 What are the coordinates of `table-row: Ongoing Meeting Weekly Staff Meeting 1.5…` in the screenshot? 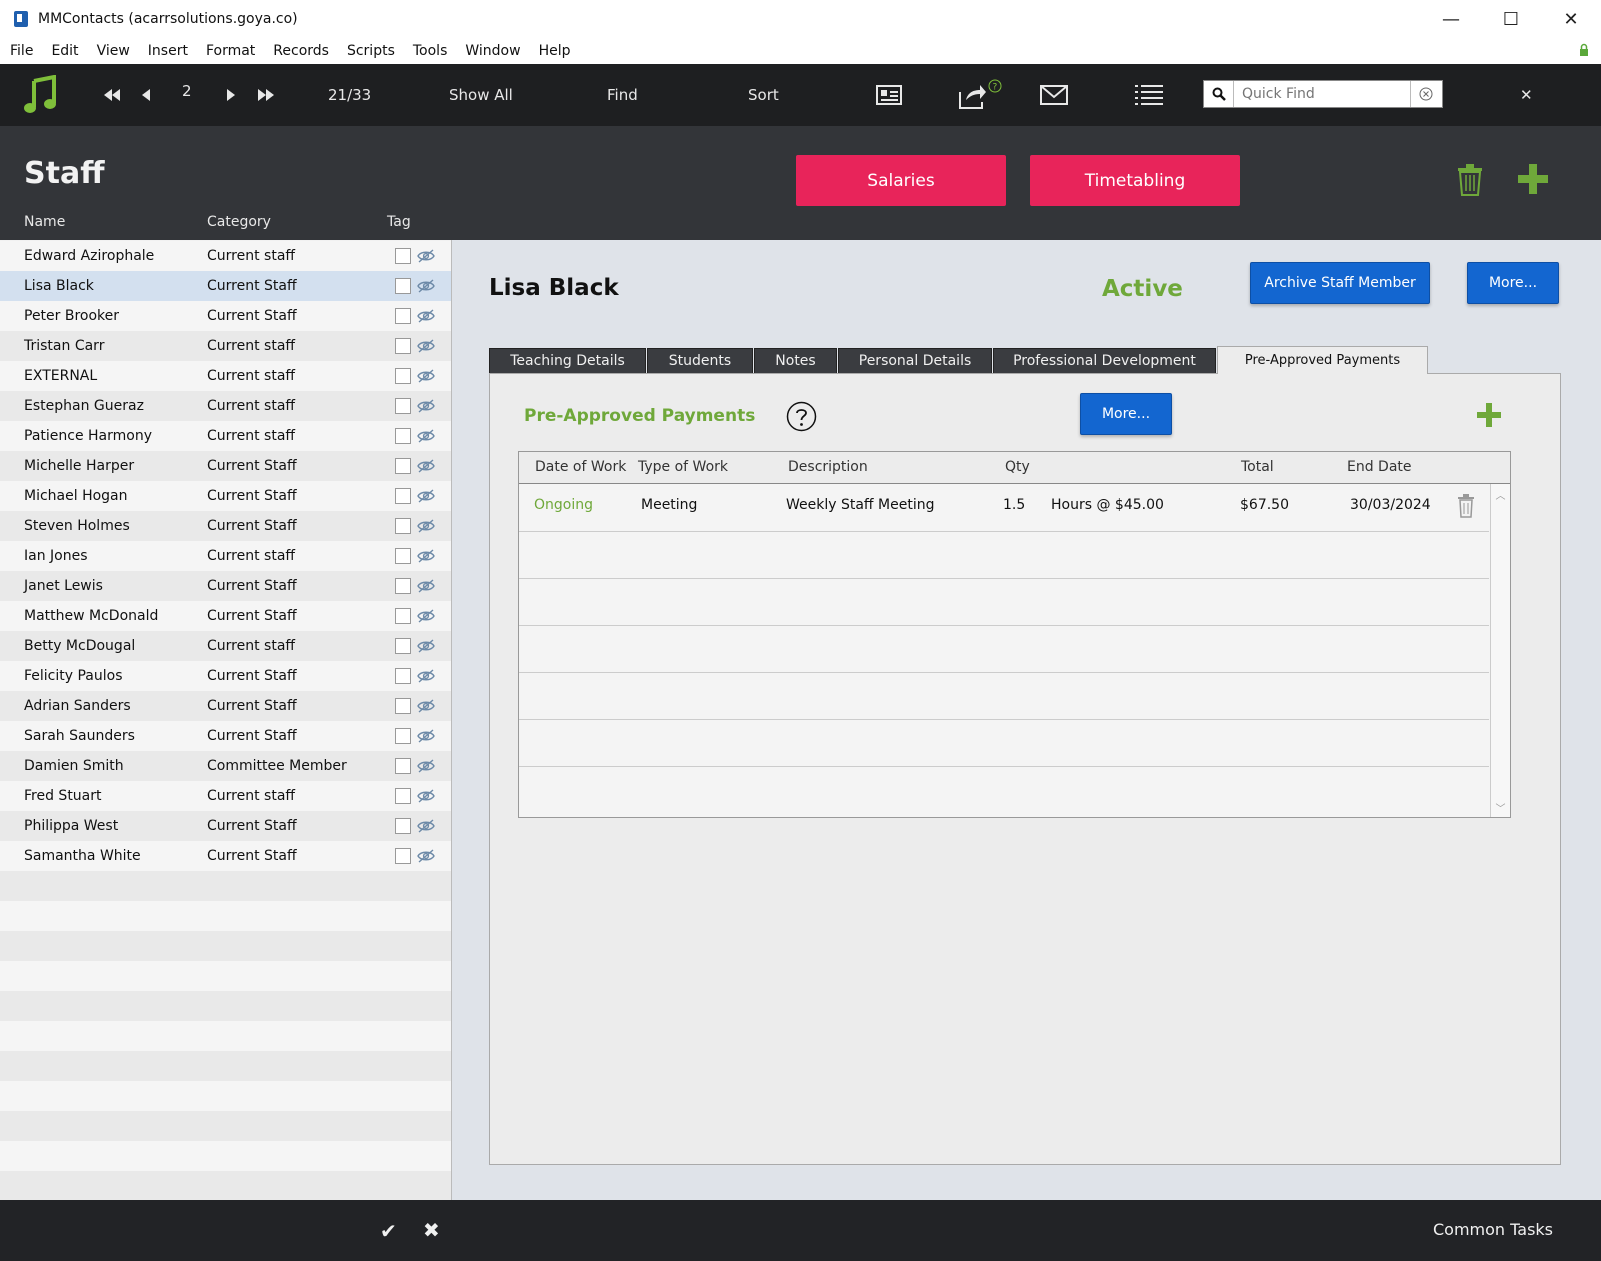 It's located at (1004, 508).